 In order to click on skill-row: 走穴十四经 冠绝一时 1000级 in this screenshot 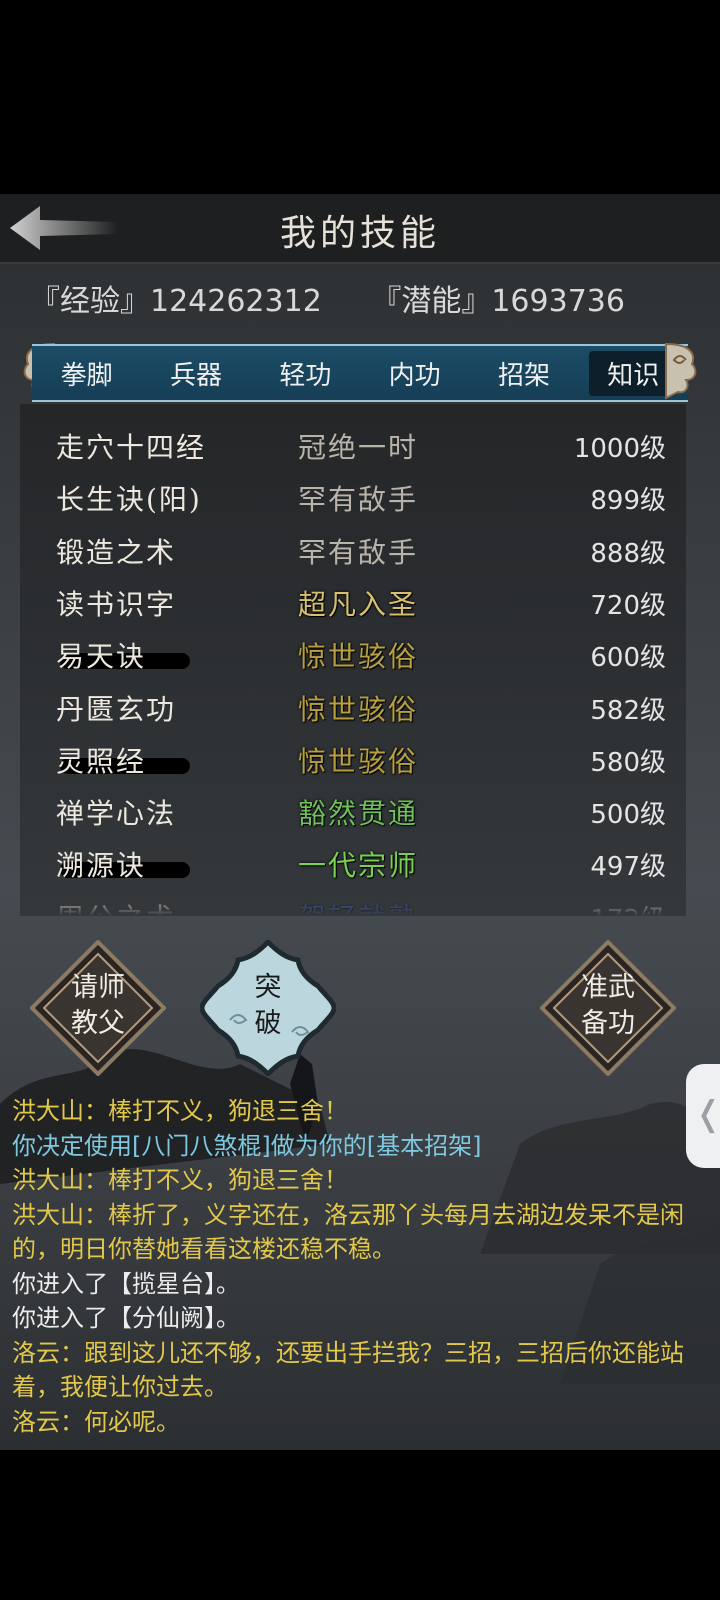, I will do `click(353, 446)`.